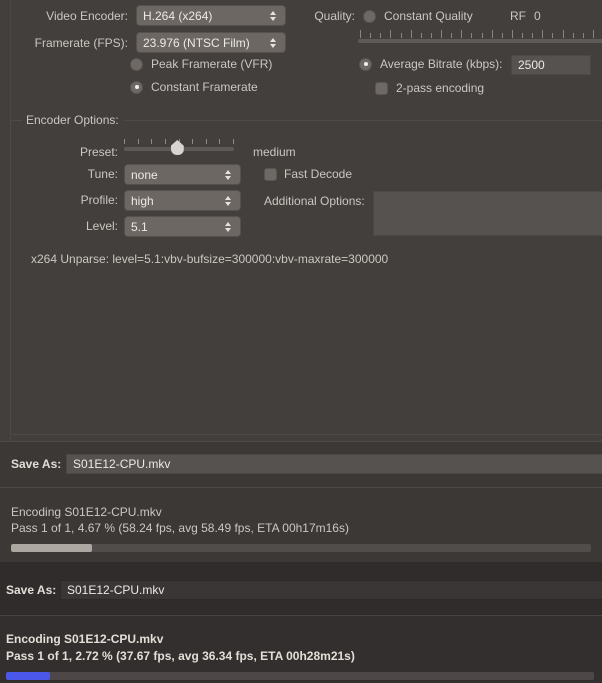  Describe the element at coordinates (87, 15) in the screenshot. I see `video-encoder-label: Video Encoder:` at that location.